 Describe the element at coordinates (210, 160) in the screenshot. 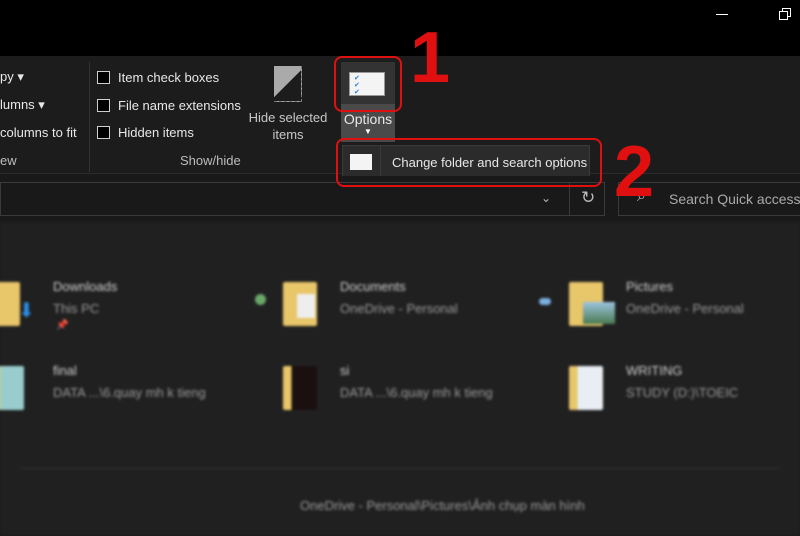

I see `group-label-show-hide: Show/hide` at that location.